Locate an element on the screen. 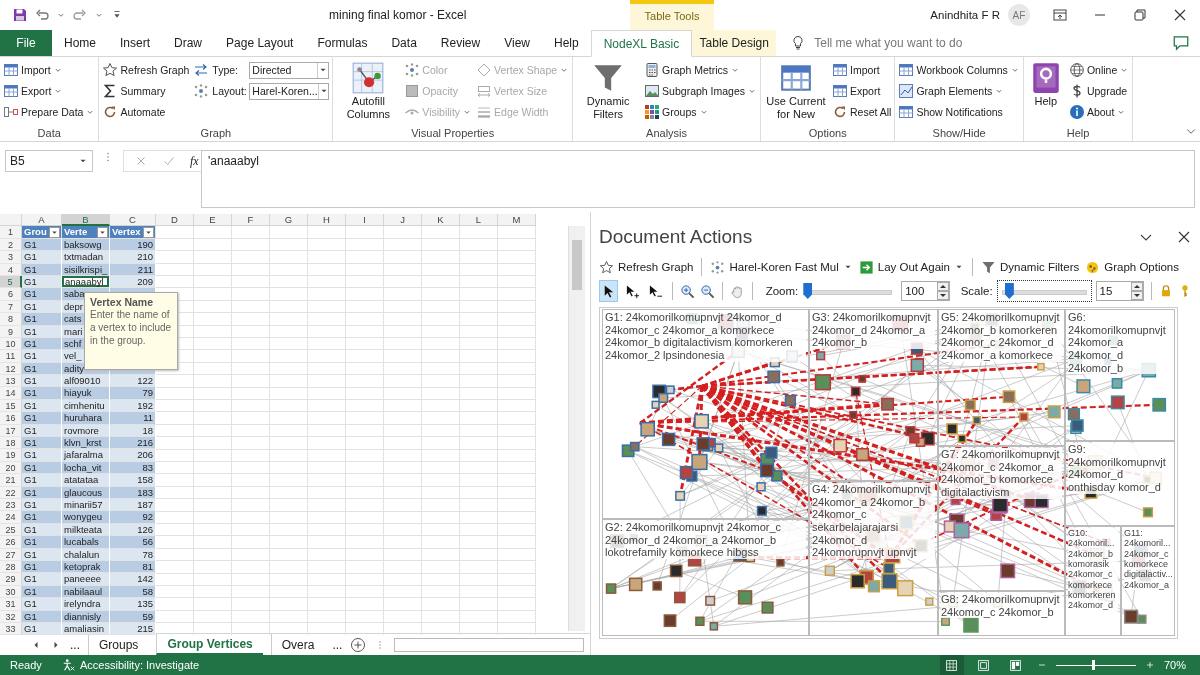 The image size is (1200, 675). ribbon-button: Upgrade is located at coordinates (1099, 91).